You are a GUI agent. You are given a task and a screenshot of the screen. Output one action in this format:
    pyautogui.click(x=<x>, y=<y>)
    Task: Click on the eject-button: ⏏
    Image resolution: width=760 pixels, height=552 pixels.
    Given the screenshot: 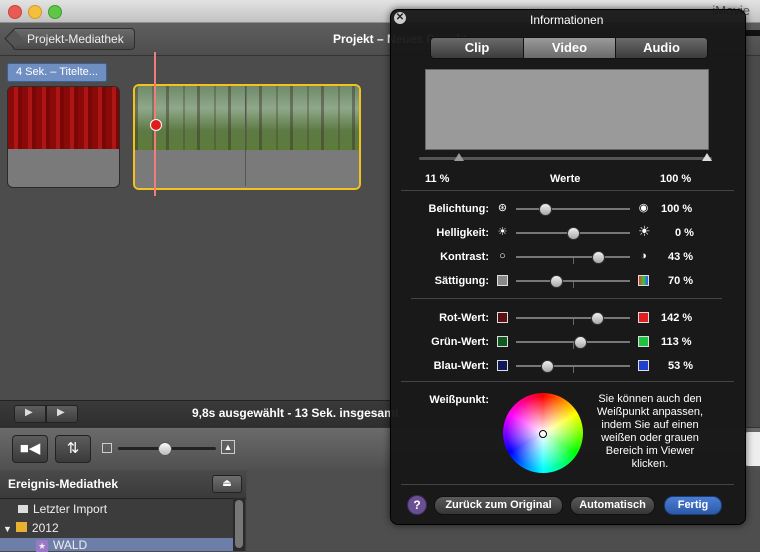 What is the action you would take?
    pyautogui.click(x=227, y=484)
    